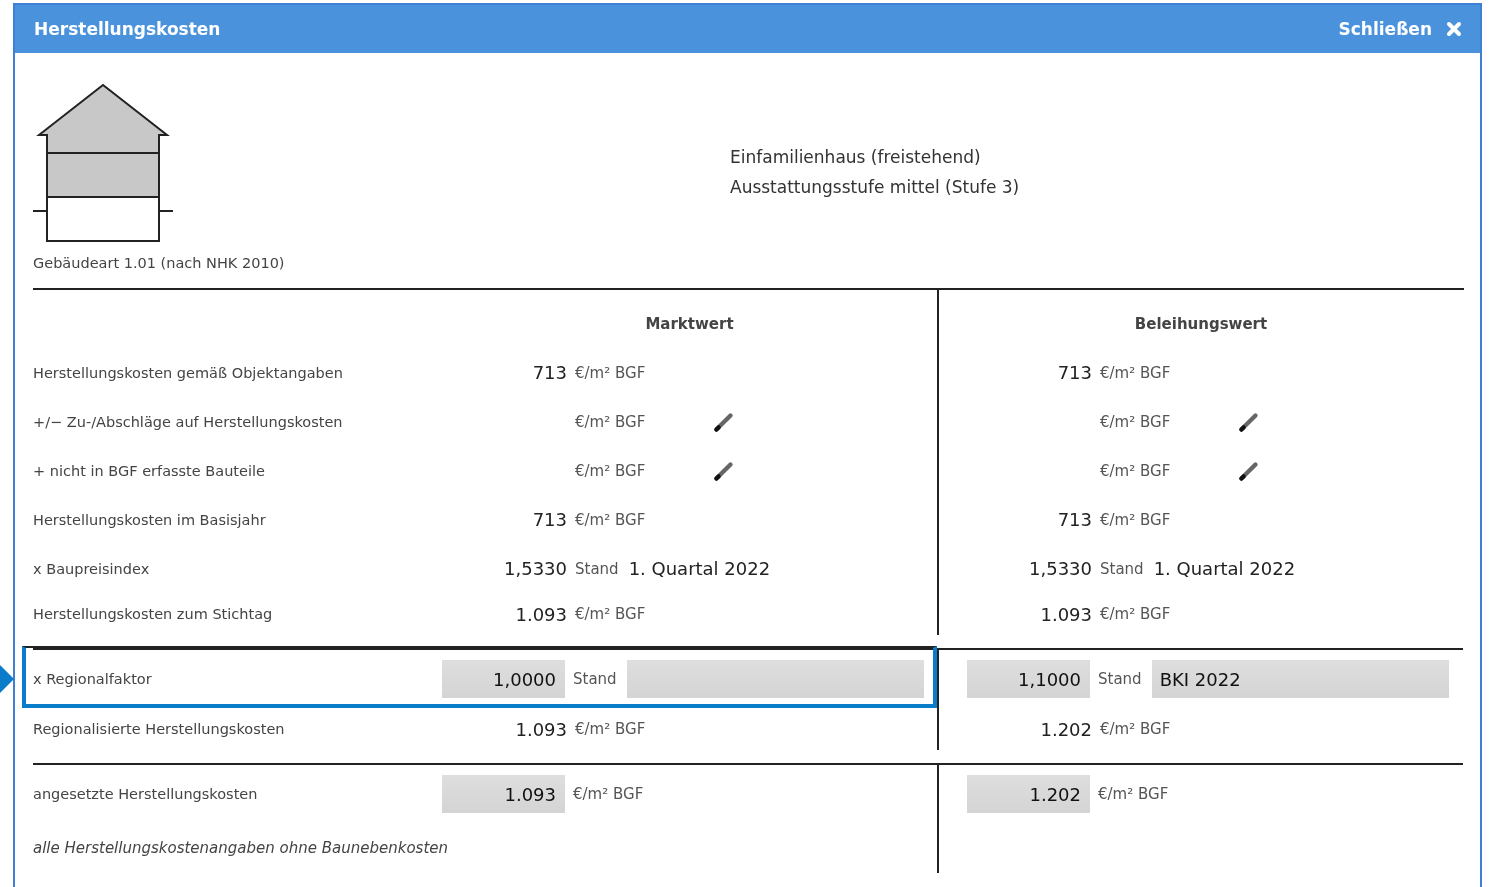 This screenshot has width=1491, height=887. I want to click on column-header: Beleihungswert, so click(1201, 324).